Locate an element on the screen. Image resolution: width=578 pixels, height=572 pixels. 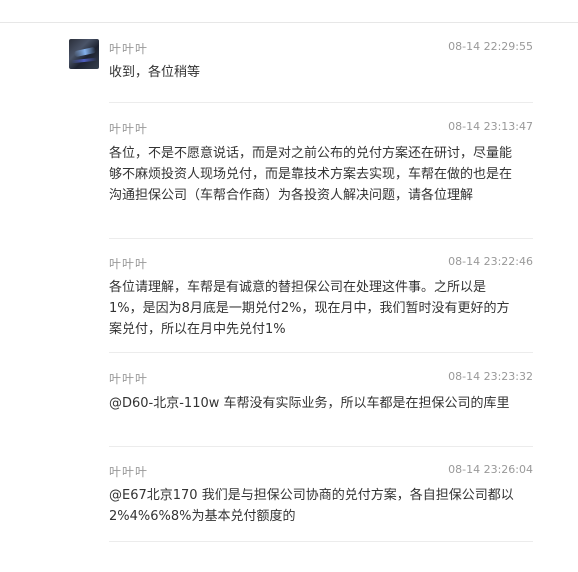
comment-timestamp: 08-14 23:23:32 is located at coordinates (490, 376).